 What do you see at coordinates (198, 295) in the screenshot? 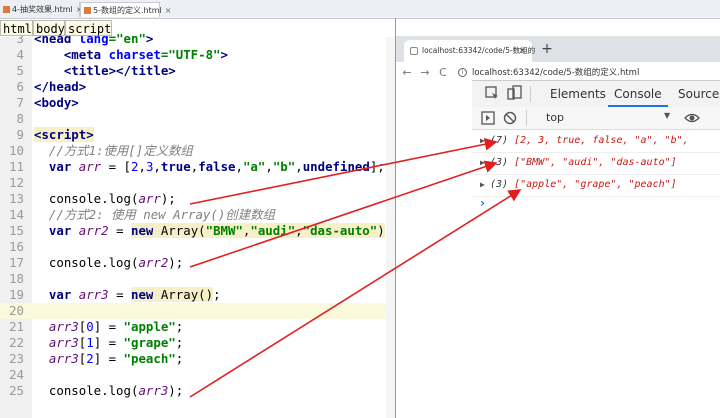
I see `code-line: 19 var arr3 = new Array();` at bounding box center [198, 295].